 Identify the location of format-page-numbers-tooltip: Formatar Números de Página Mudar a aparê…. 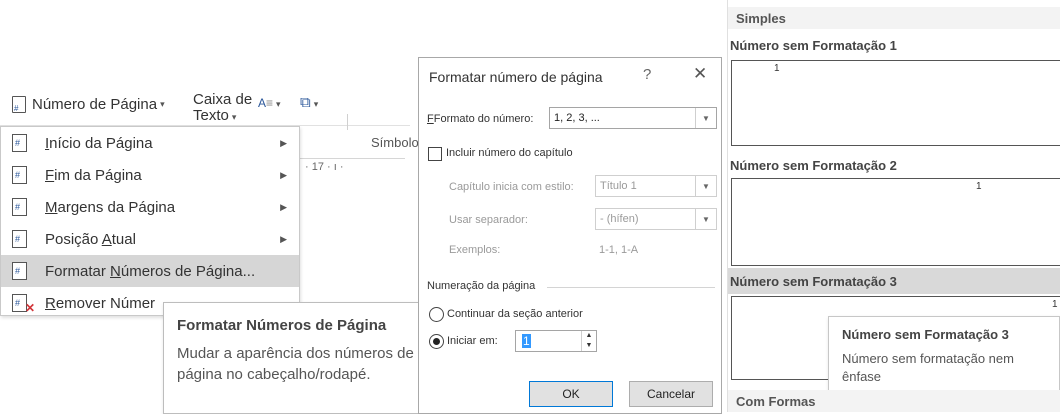
(295, 358).